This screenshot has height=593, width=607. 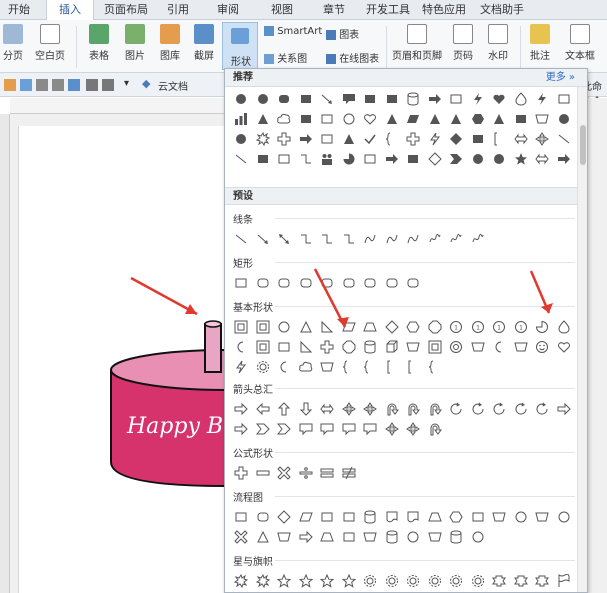 I want to click on blank-page-button: 空白页, so click(x=50, y=43).